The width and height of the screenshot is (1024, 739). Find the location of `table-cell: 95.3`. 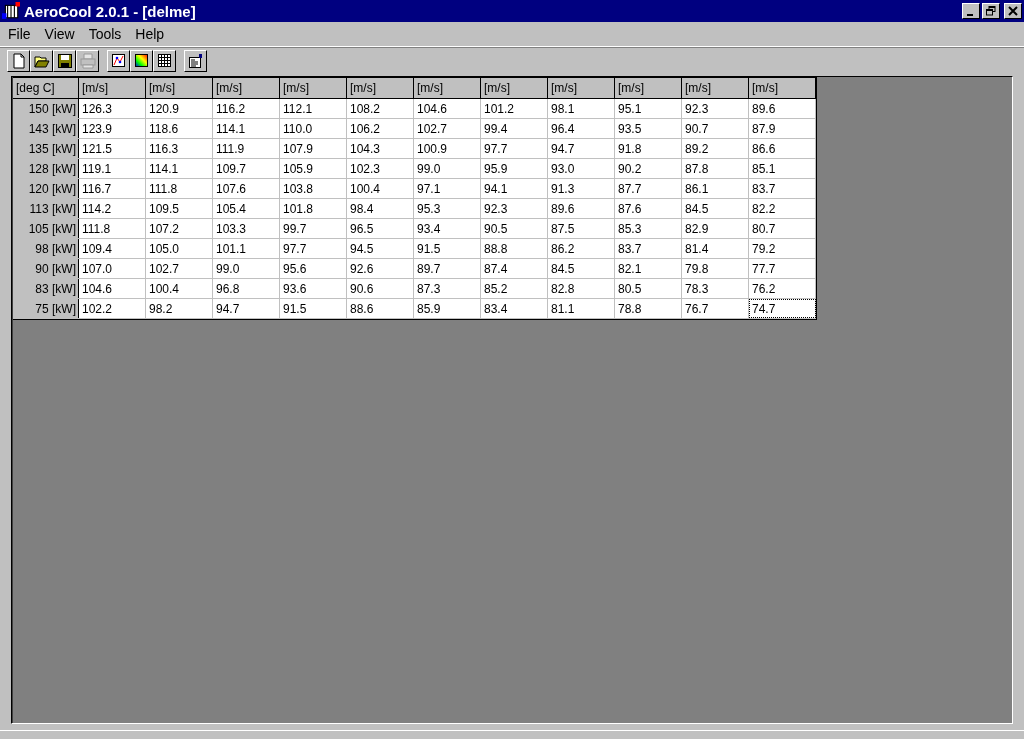

table-cell: 95.3 is located at coordinates (447, 208).